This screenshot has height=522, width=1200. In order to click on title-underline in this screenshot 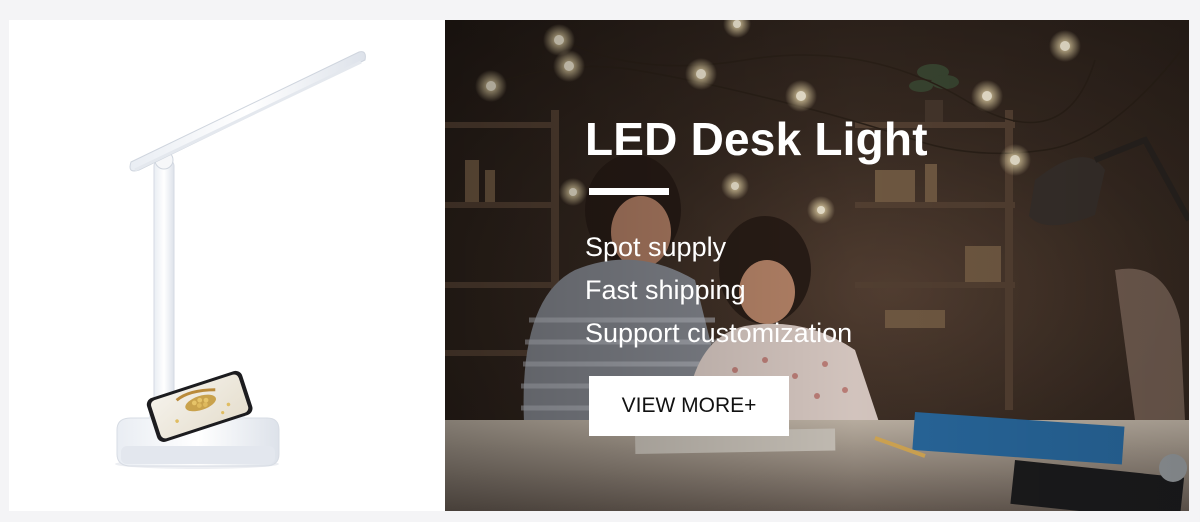, I will do `click(629, 191)`.